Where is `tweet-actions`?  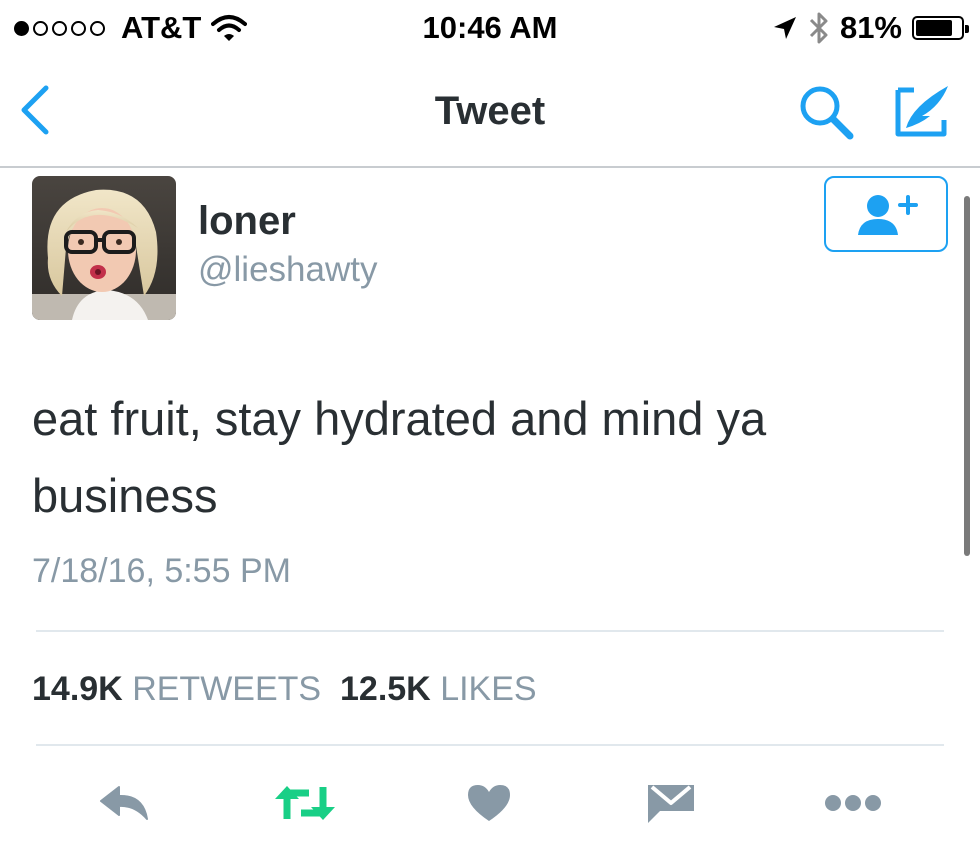
tweet-actions is located at coordinates (490, 803).